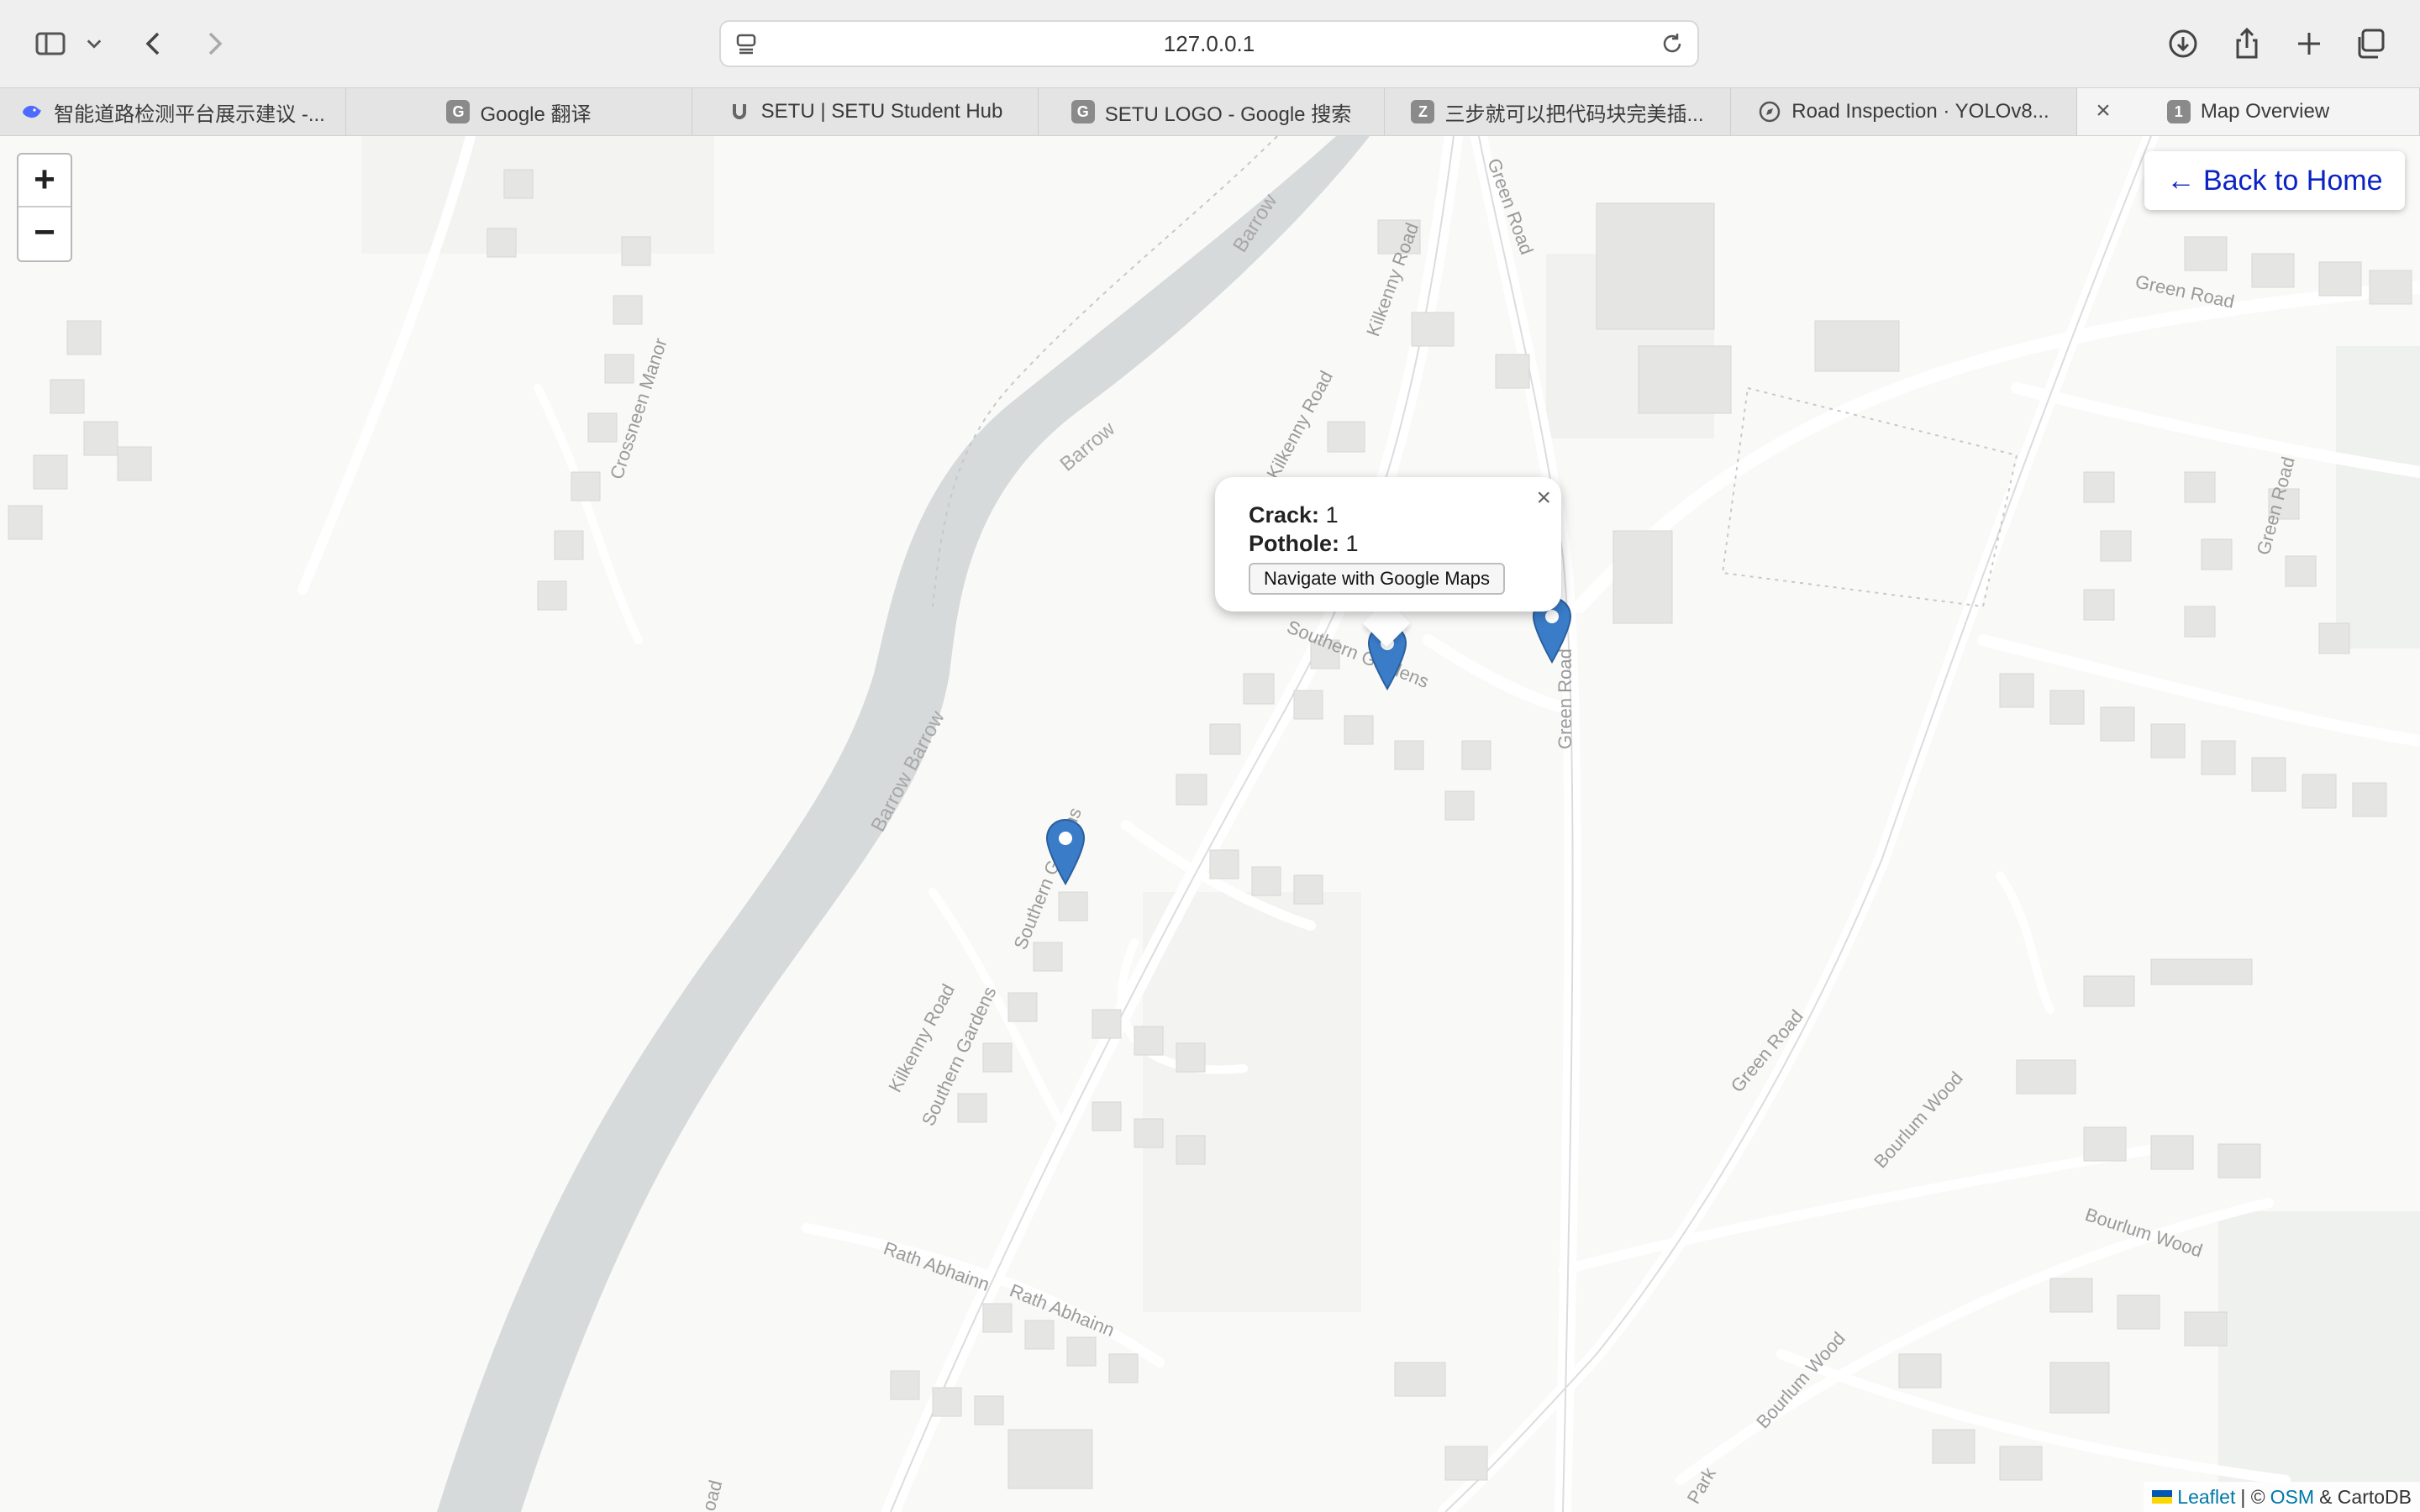 The height and width of the screenshot is (1512, 2420). Describe the element at coordinates (2365, 1497) in the screenshot. I see `attribution-cartodb: & CartoDB` at that location.